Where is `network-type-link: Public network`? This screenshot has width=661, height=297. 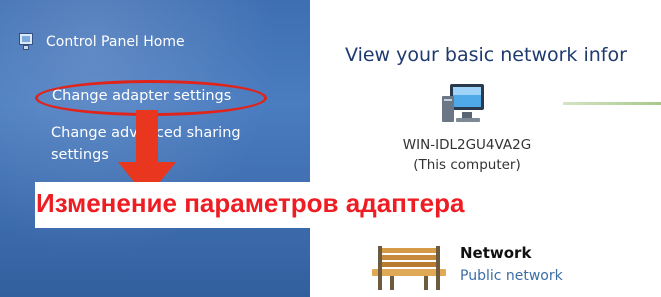
network-type-link: Public network is located at coordinates (511, 276).